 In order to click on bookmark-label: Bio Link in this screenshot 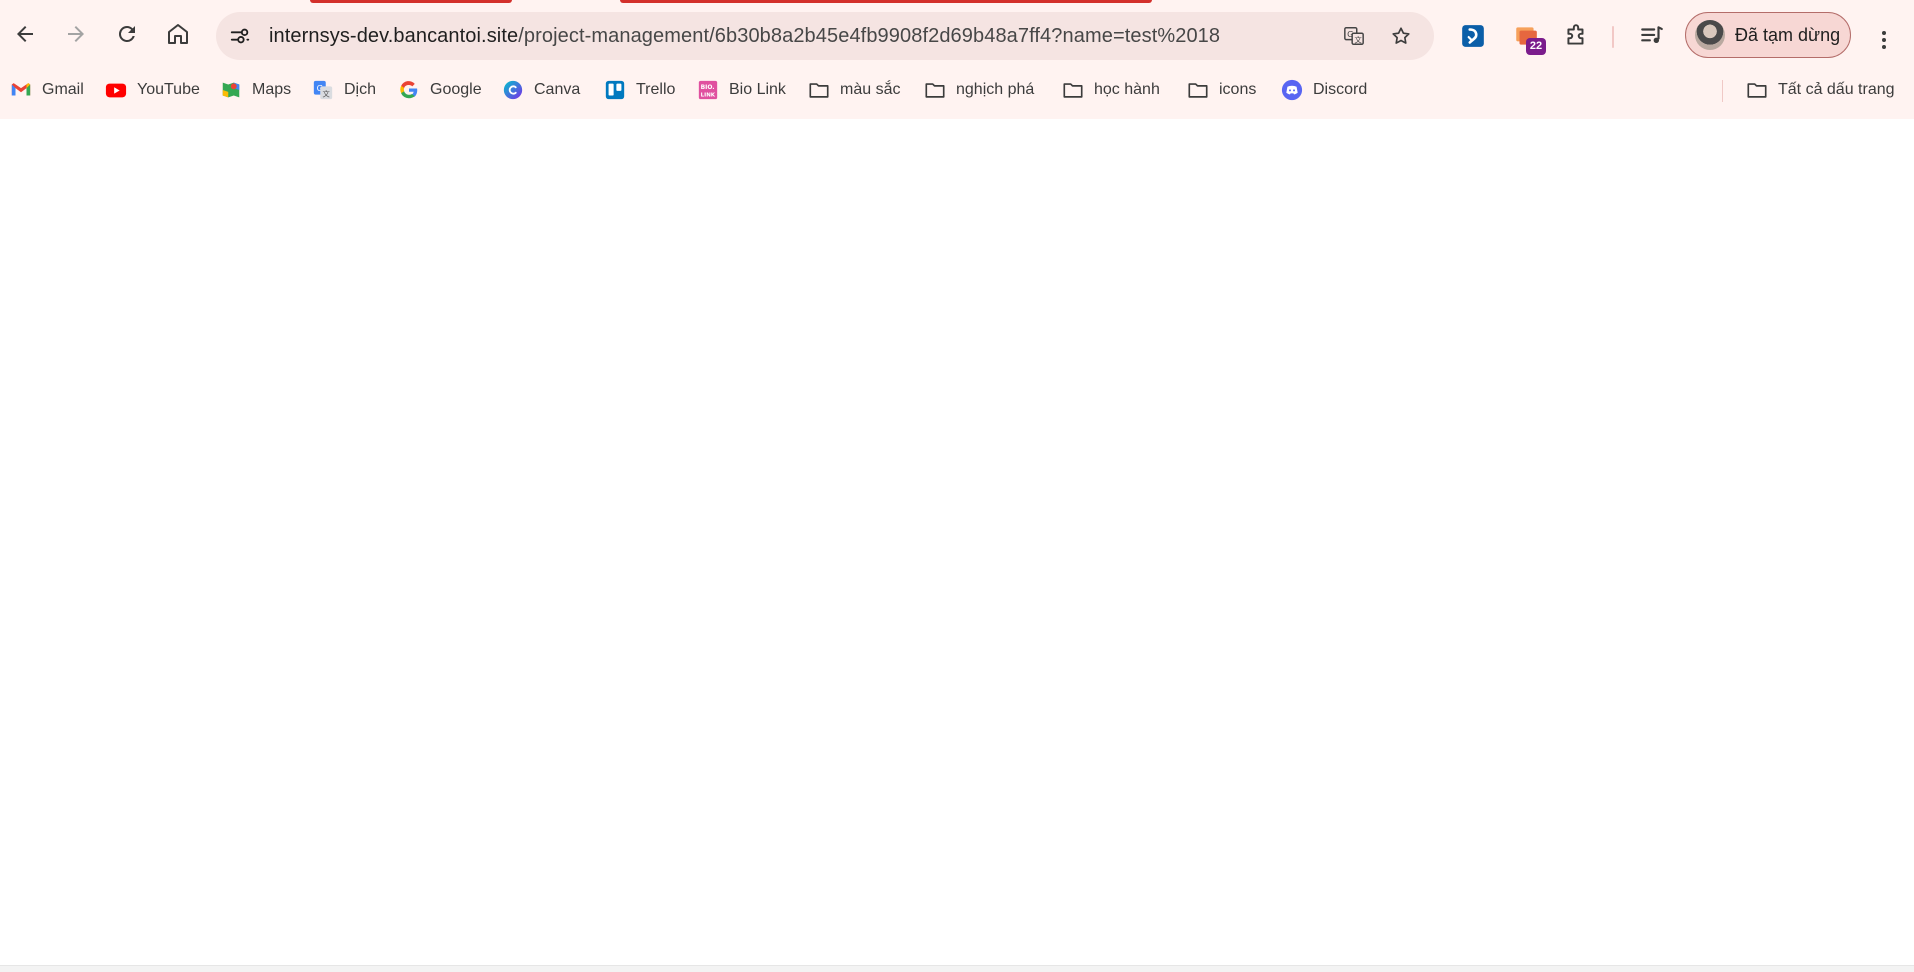, I will do `click(757, 89)`.